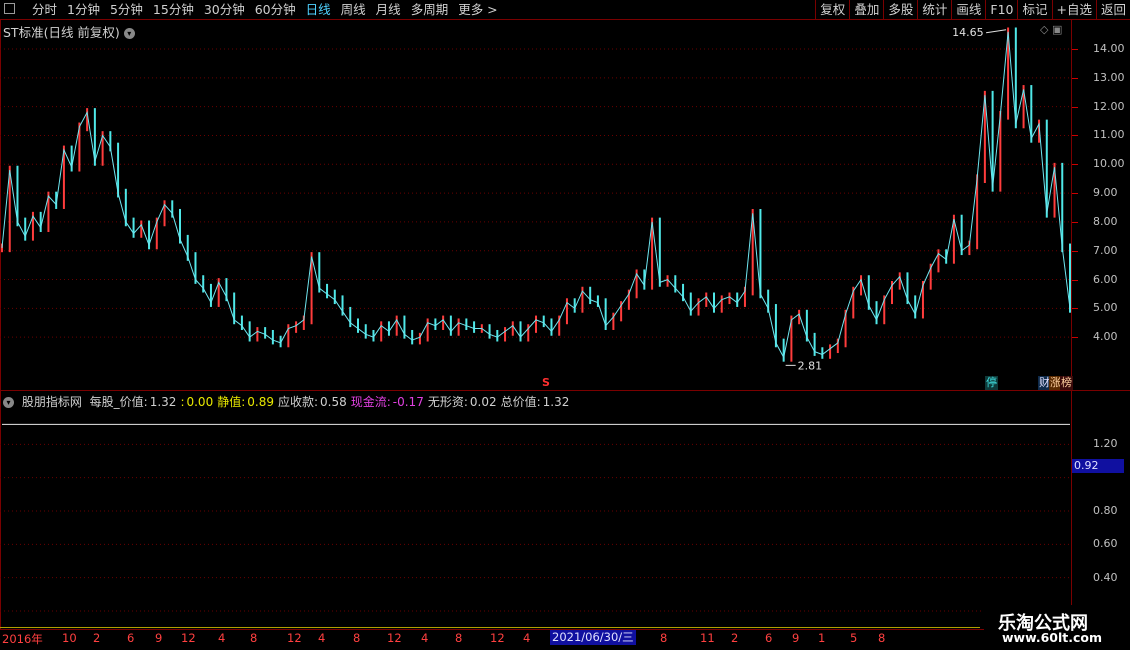  Describe the element at coordinates (1001, 9) in the screenshot. I see `function-tab: F10` at that location.